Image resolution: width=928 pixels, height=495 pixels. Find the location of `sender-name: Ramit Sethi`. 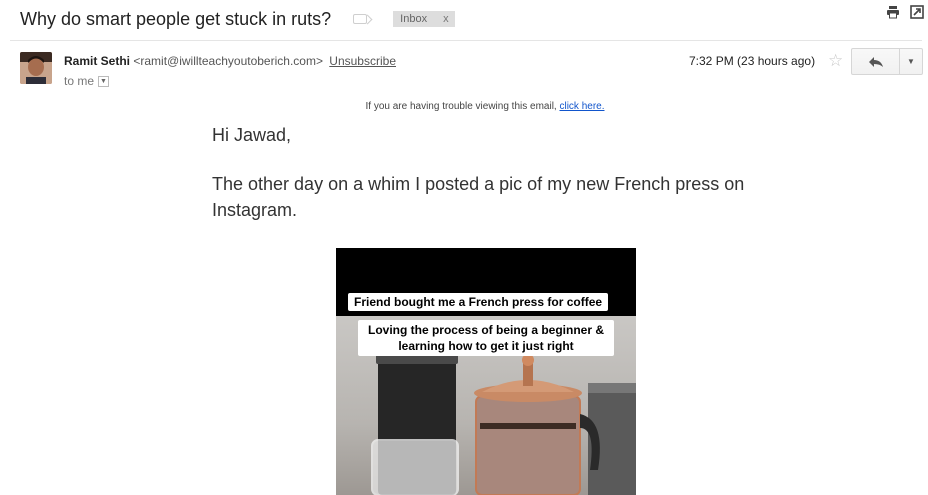

sender-name: Ramit Sethi is located at coordinates (97, 61).